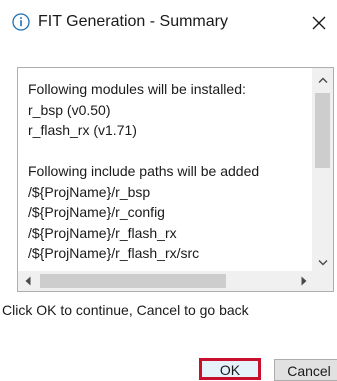 The height and width of the screenshot is (381, 337). I want to click on vertical-scroll-thumb, so click(322, 130).